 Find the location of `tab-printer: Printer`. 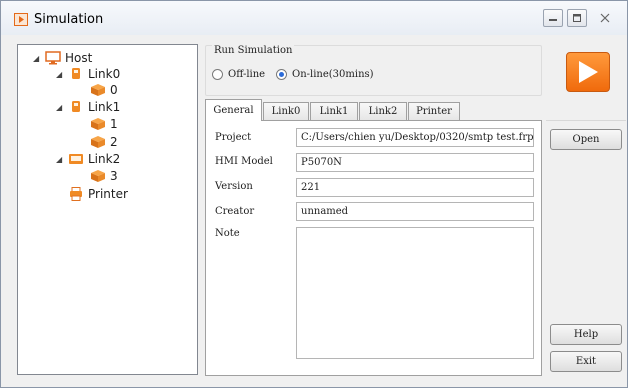

tab-printer: Printer is located at coordinates (434, 111).